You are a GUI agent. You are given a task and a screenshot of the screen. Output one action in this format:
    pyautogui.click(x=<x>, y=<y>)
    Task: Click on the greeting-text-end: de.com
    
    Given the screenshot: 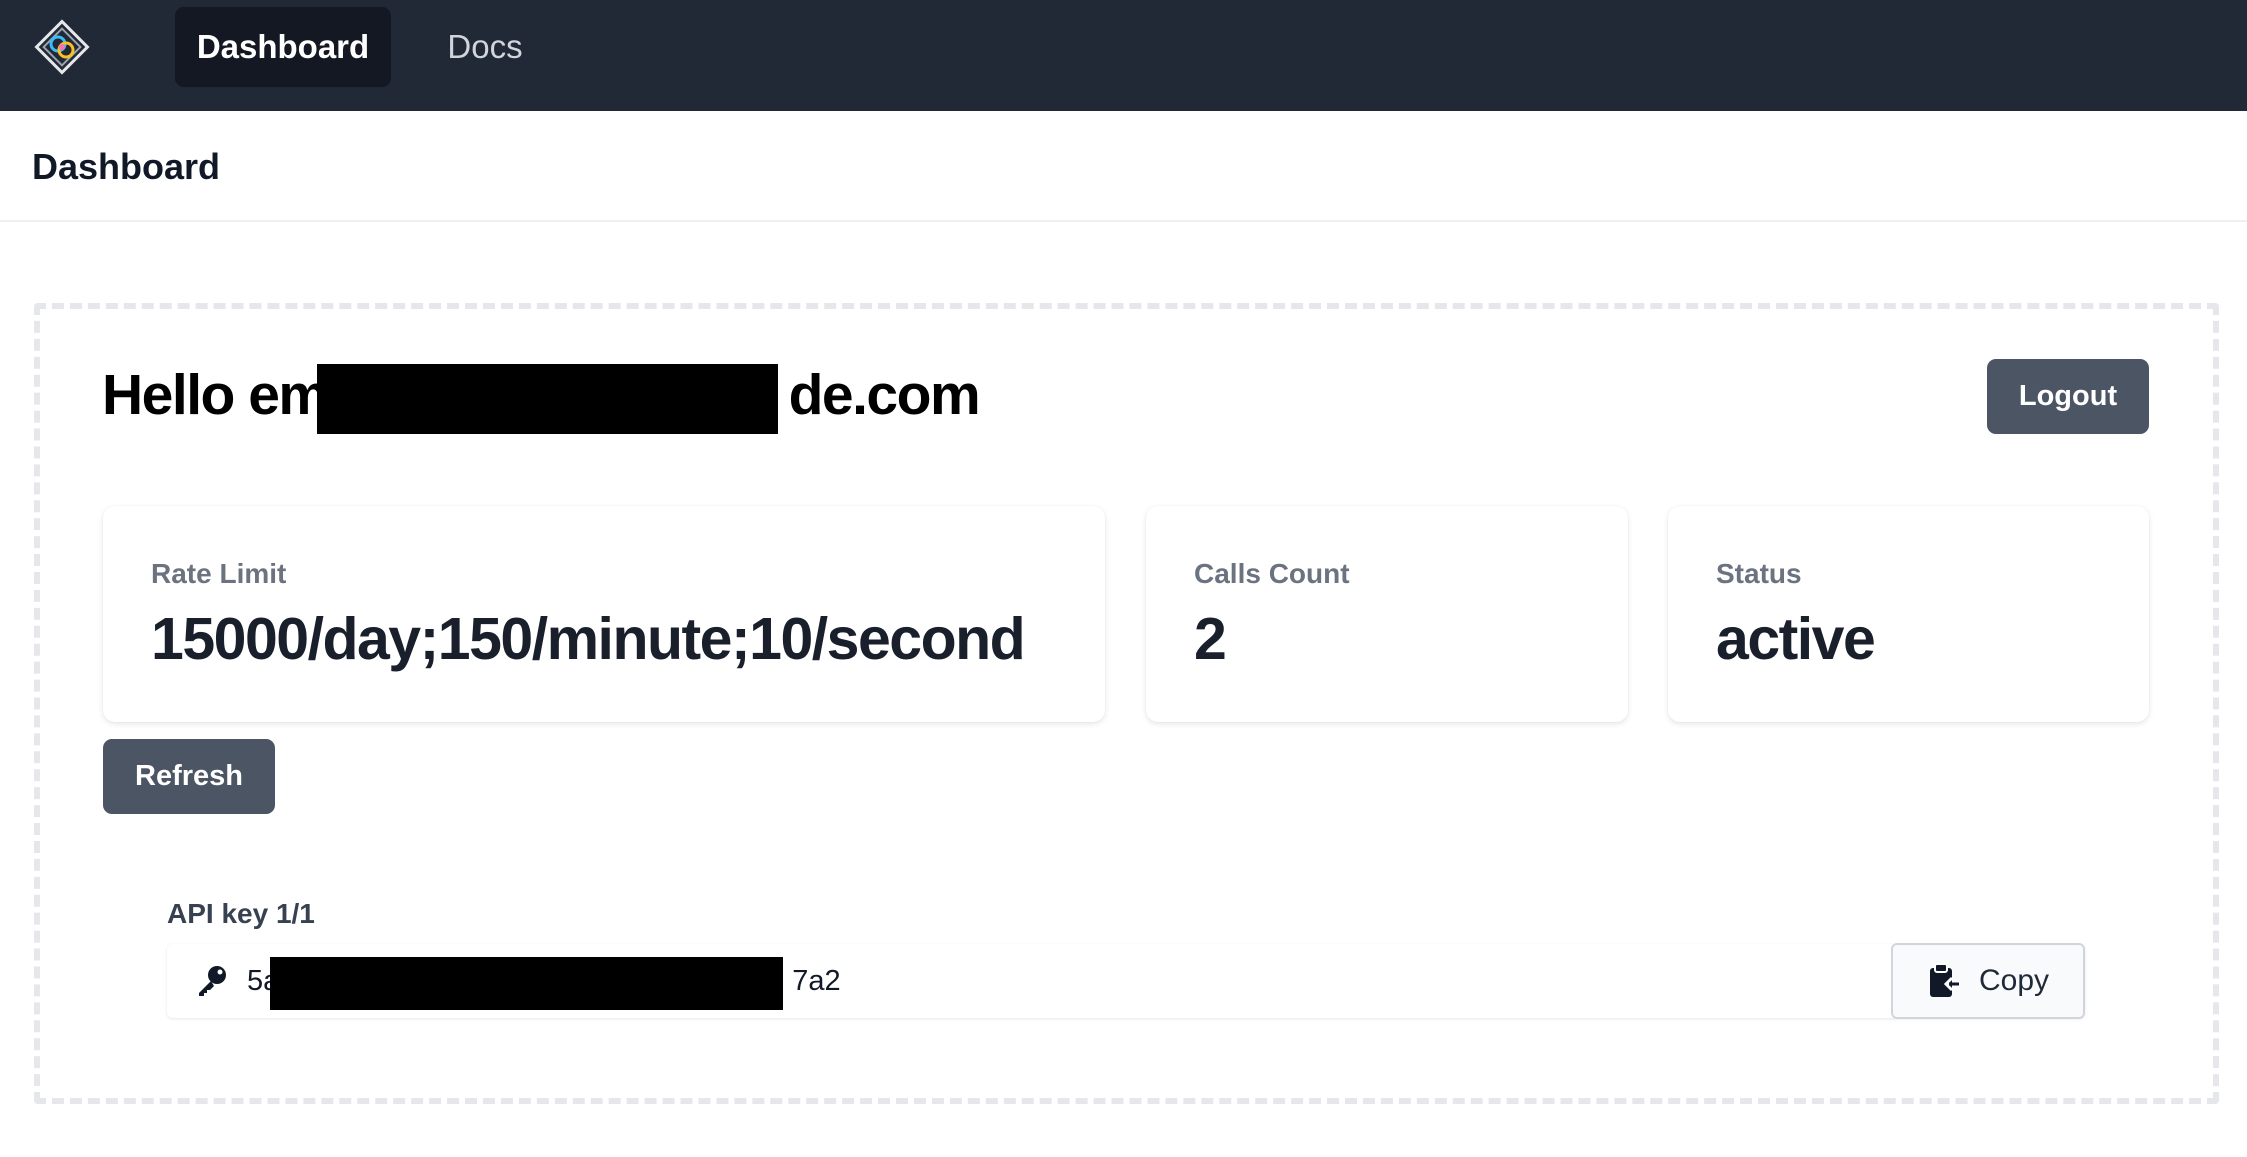 What is the action you would take?
    pyautogui.click(x=884, y=395)
    